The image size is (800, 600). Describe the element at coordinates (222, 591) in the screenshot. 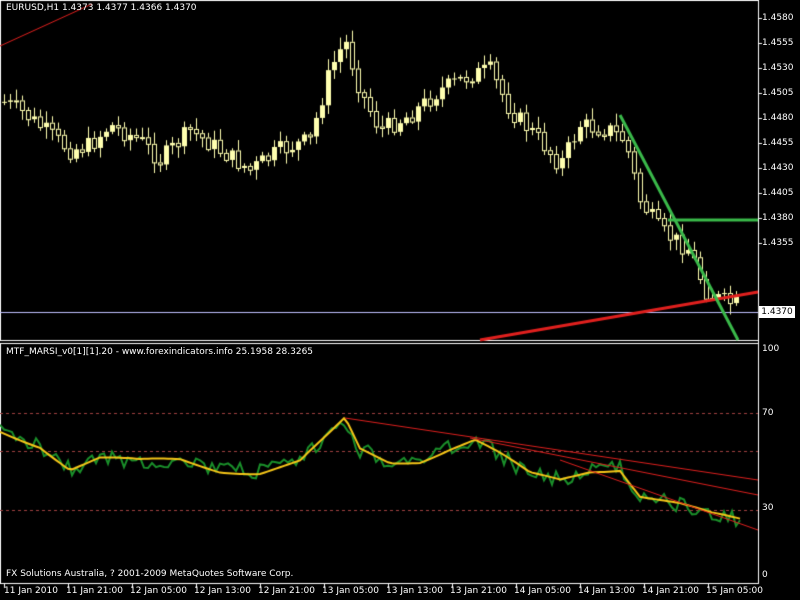

I see `time-axis-label: 12 Jan 13:00` at that location.